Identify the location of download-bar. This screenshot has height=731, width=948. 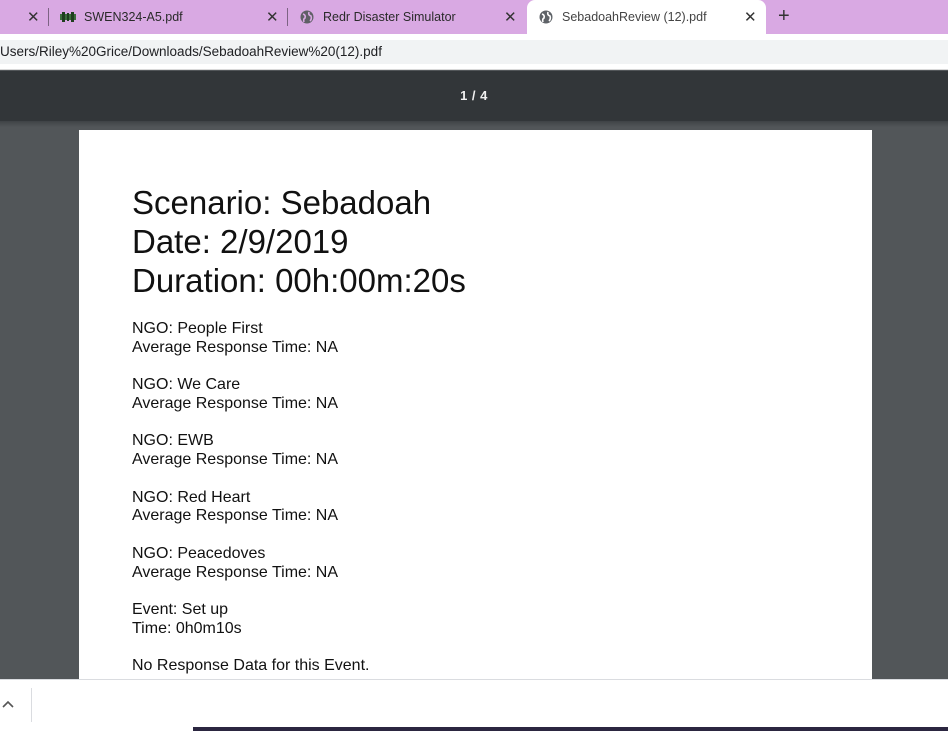
(474, 705).